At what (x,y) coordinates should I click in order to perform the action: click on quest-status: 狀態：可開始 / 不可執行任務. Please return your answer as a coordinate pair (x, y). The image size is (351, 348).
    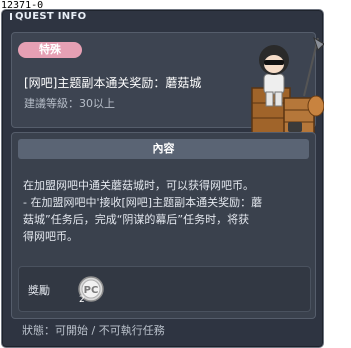
    Looking at the image, I should click on (93, 330).